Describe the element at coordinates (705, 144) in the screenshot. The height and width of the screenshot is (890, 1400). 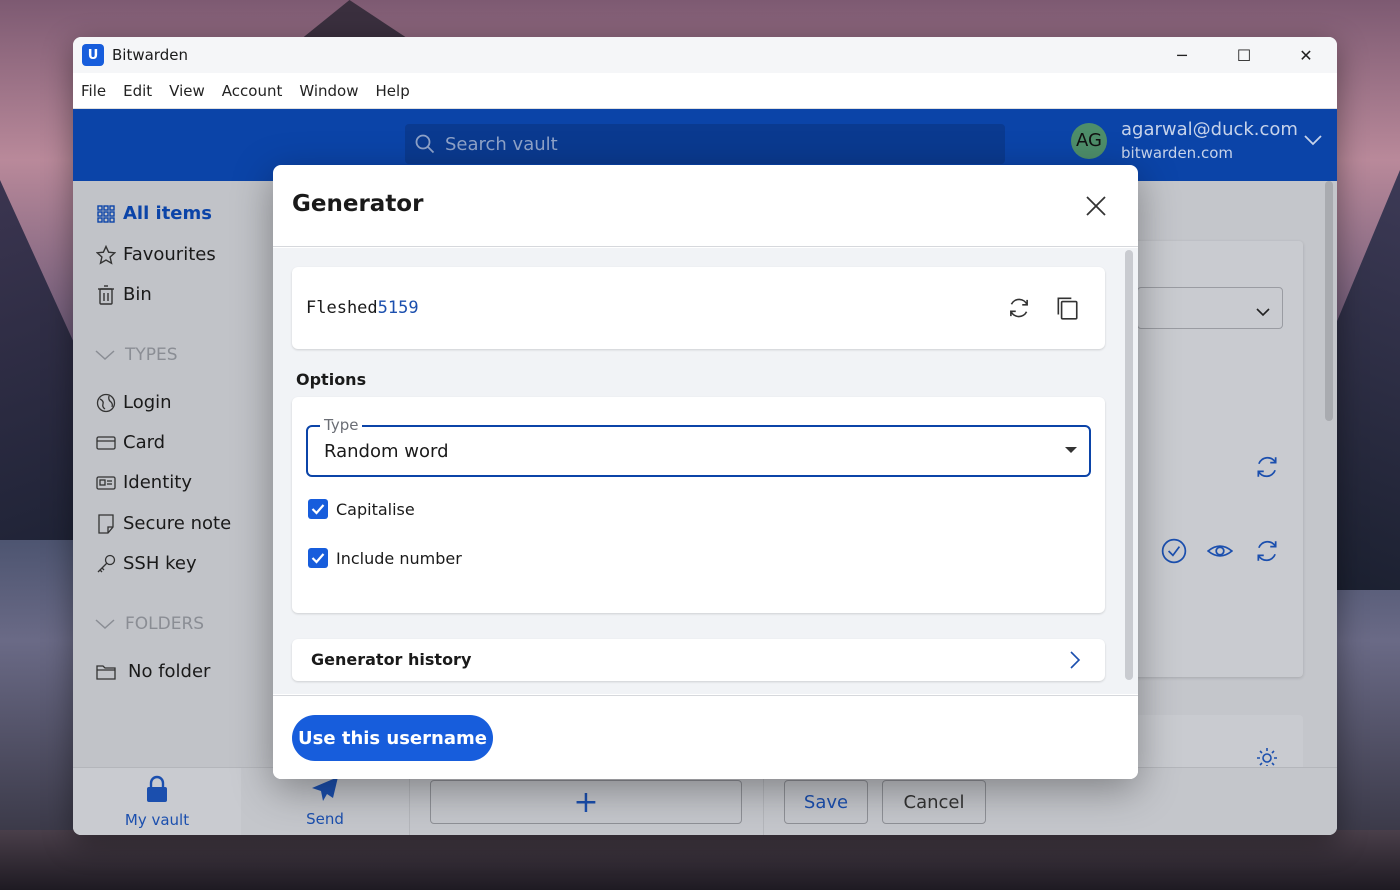
I see `search-input: Search vault` at that location.